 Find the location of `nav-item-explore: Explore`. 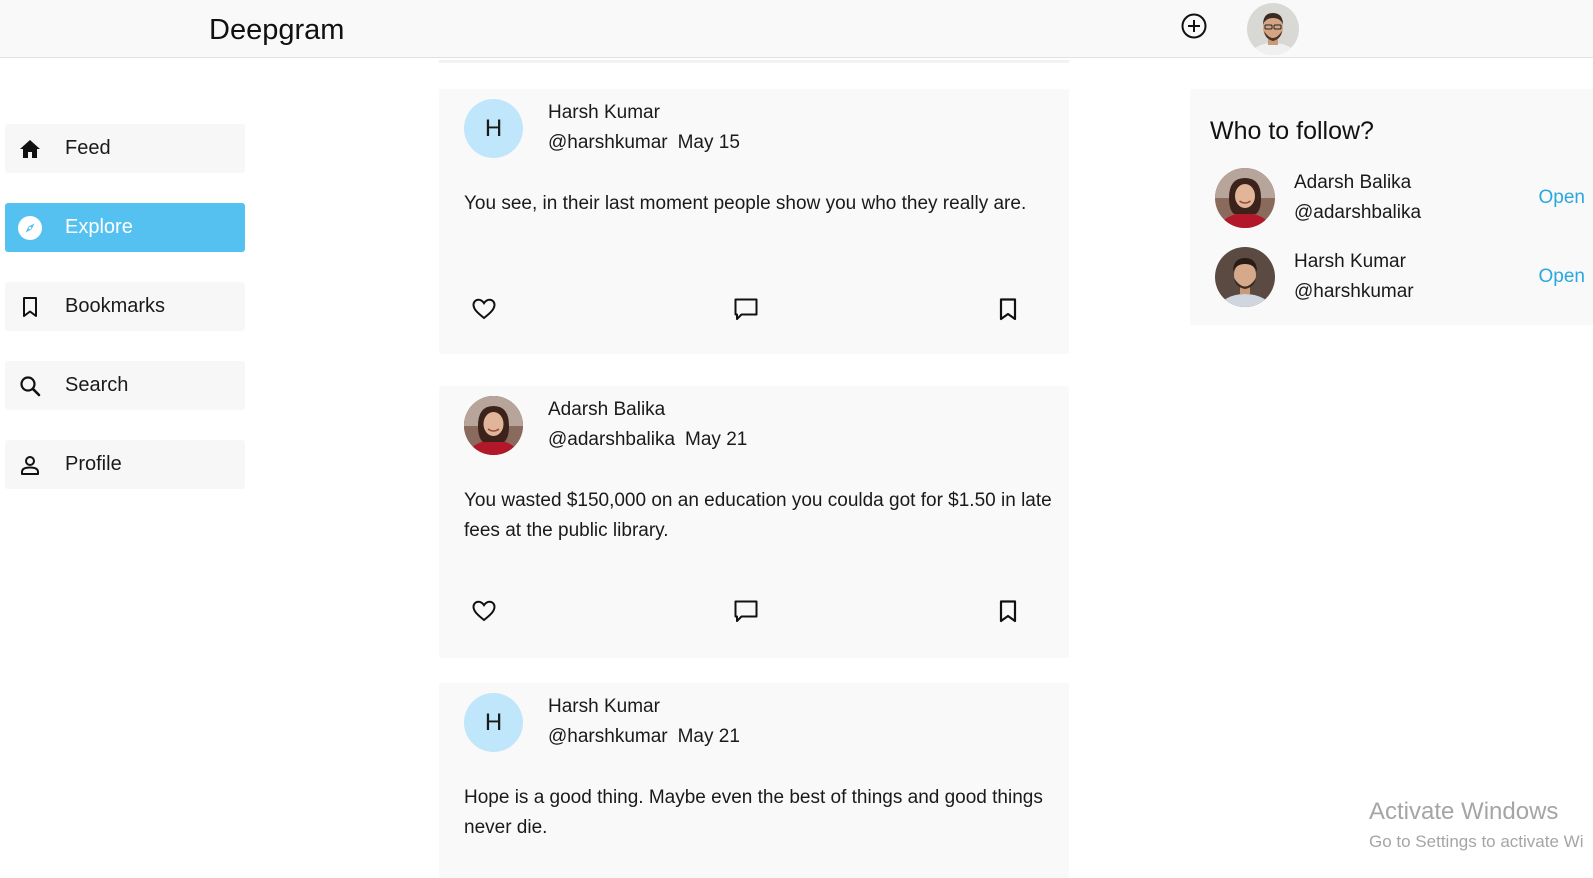

nav-item-explore: Explore is located at coordinates (125, 227).